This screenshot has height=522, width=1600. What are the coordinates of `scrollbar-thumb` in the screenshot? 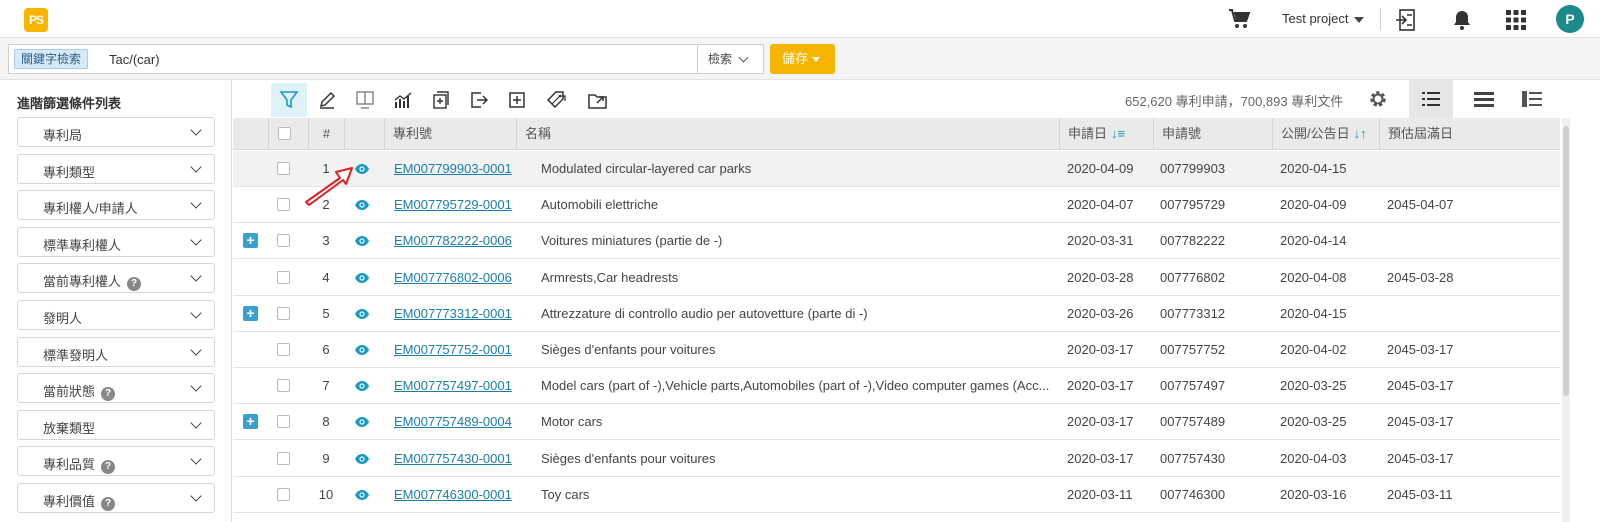 It's located at (1566, 261).